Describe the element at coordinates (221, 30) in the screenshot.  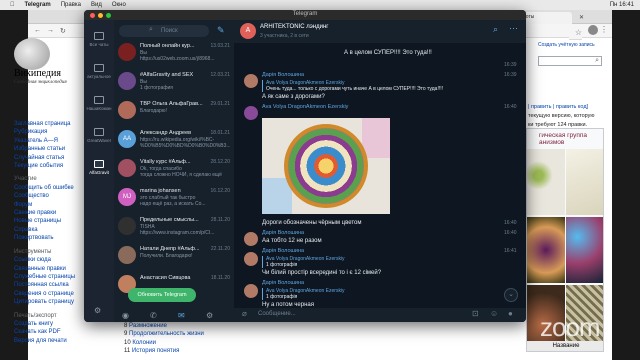
I see `compose-icon: ✎` at that location.